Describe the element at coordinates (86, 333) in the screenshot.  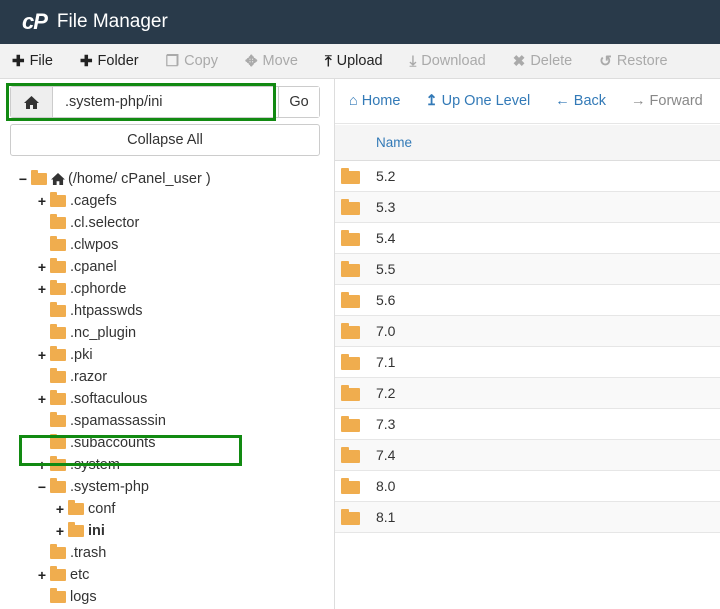
I see `tree-item: .nc_plugin` at that location.